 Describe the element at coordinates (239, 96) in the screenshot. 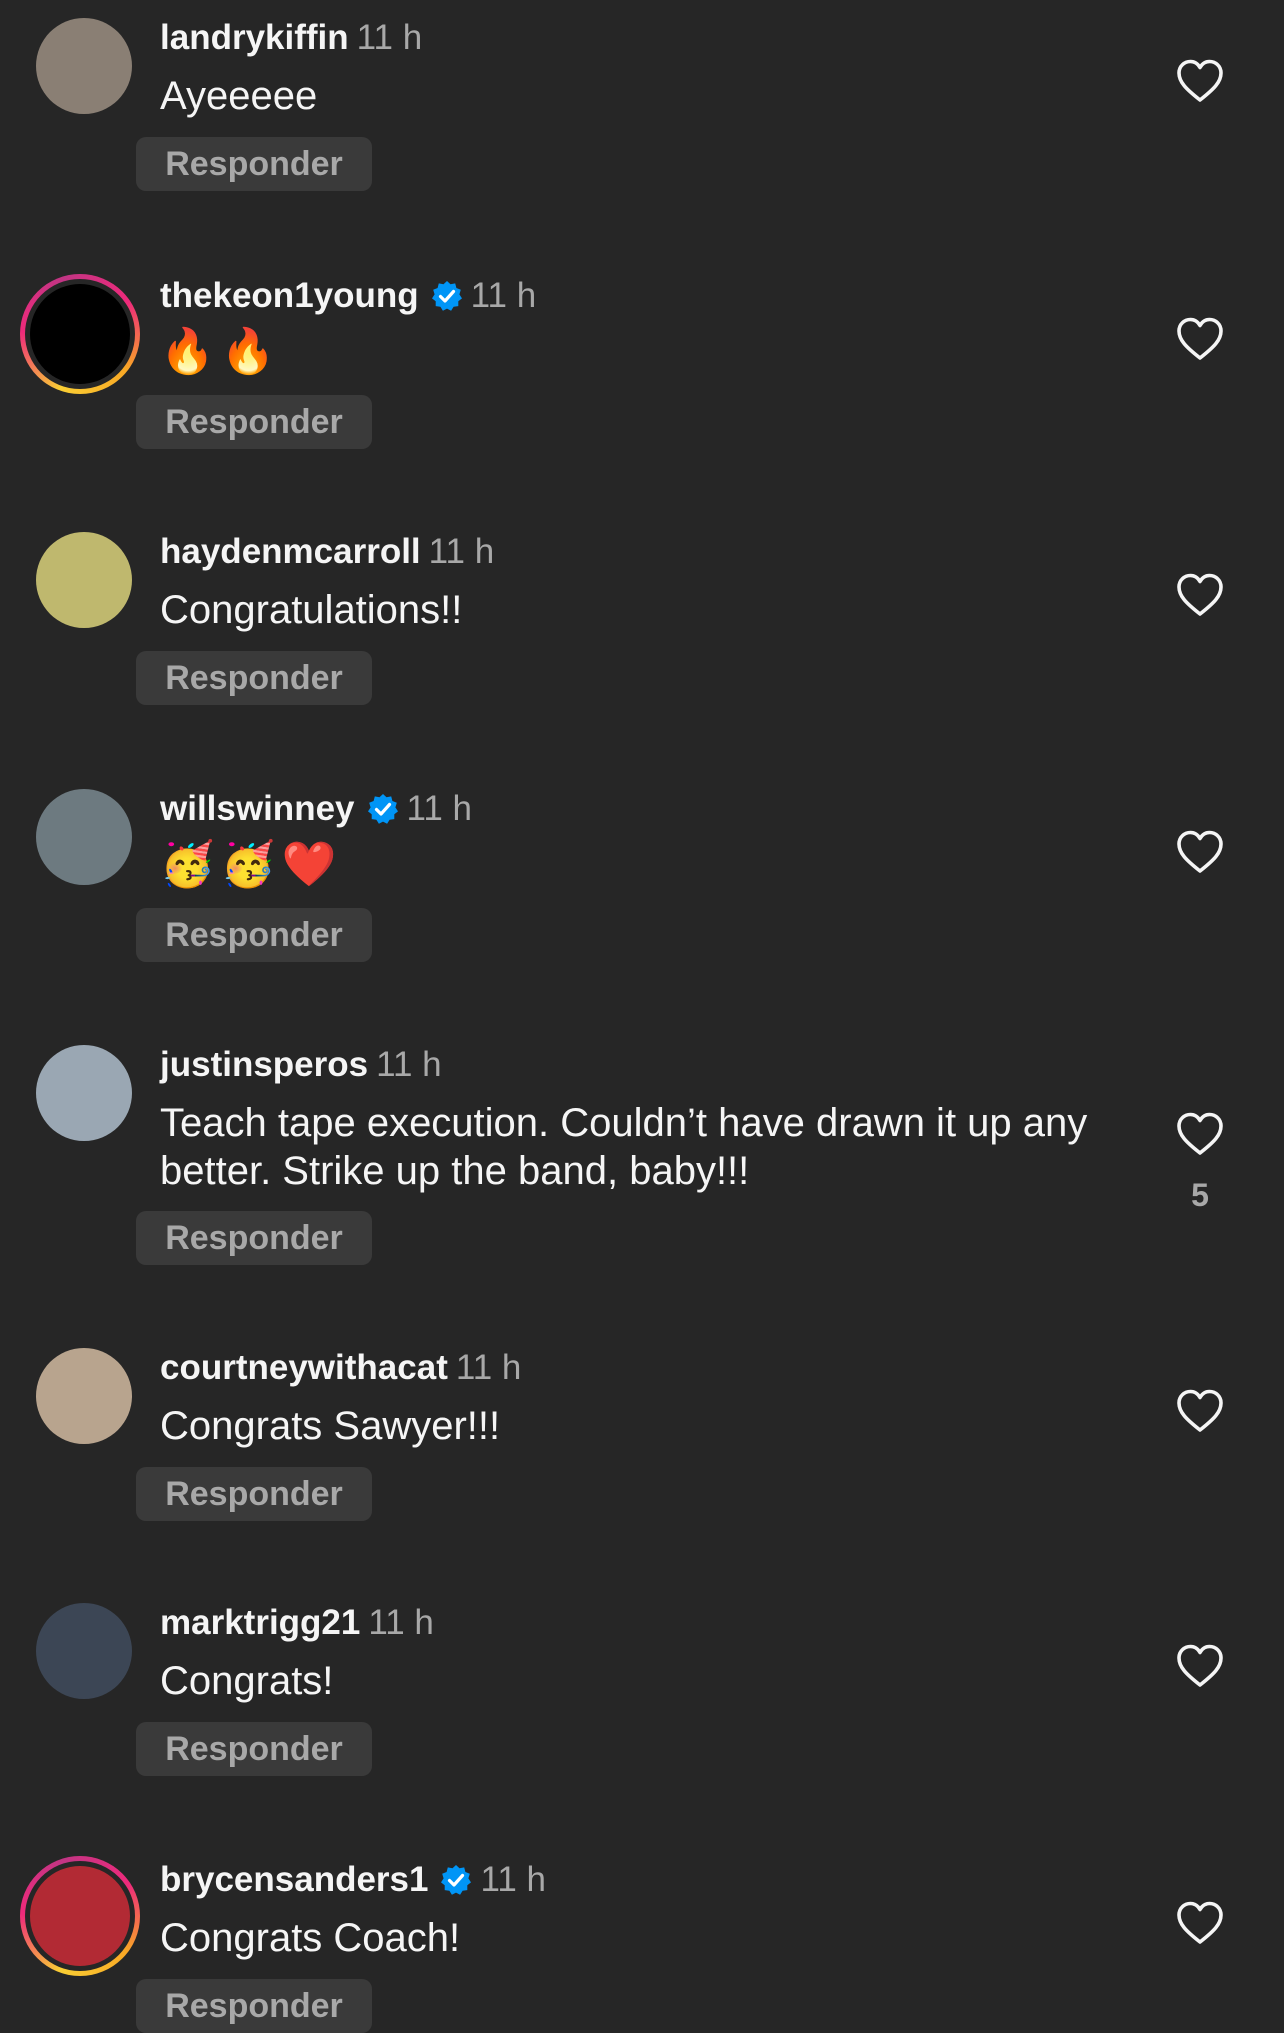

I see `comment-text: Ayeeeee` at that location.